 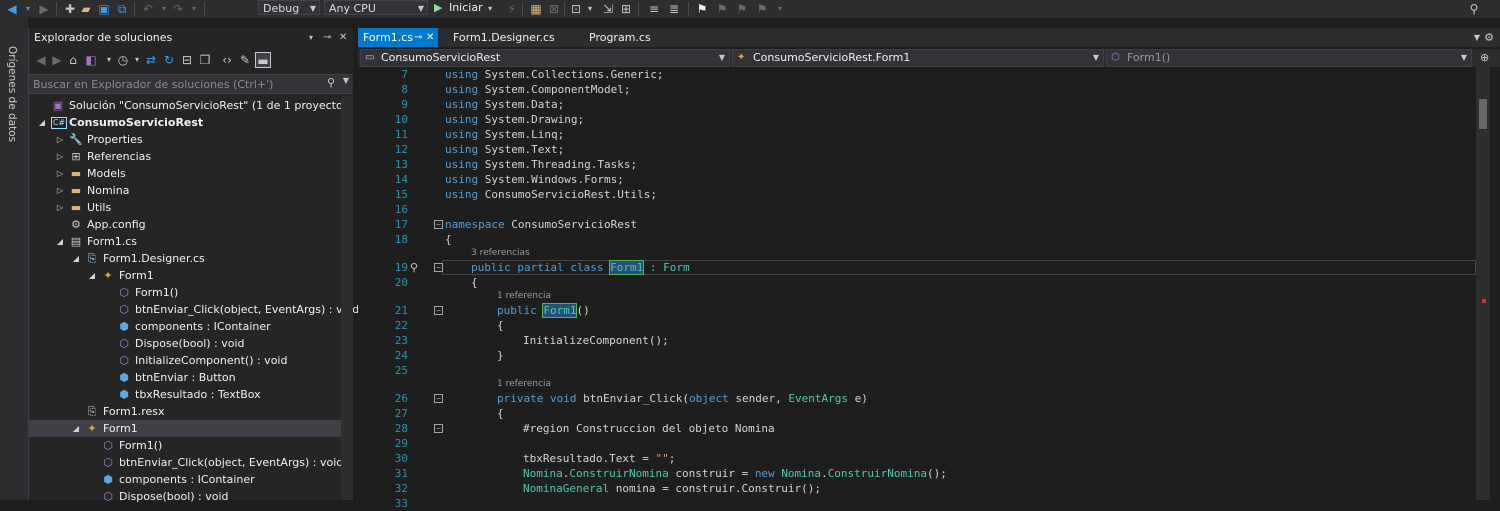 I want to click on tree-item: ⬢ btnEnviar : Button, so click(x=191, y=377).